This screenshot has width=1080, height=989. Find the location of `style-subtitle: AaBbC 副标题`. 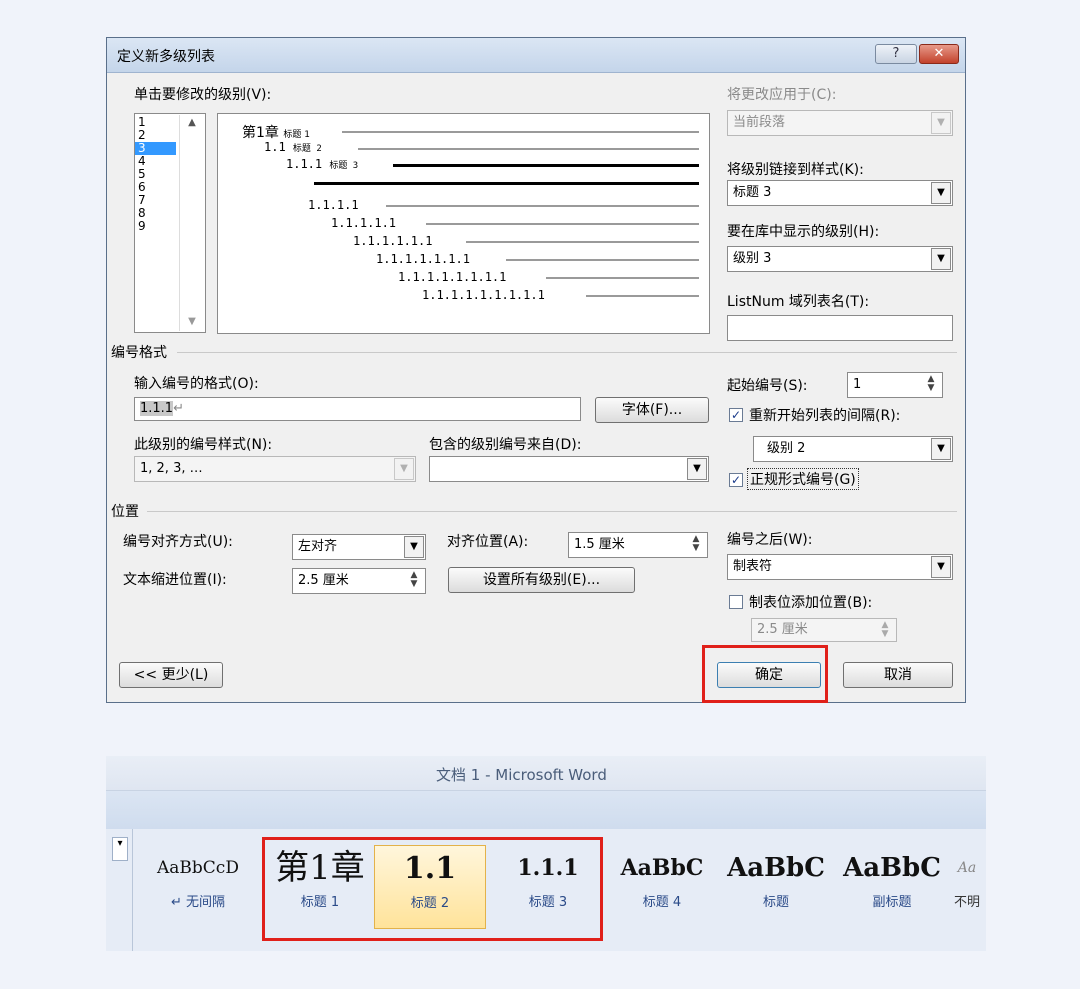

style-subtitle: AaBbC 副标题 is located at coordinates (892, 887).